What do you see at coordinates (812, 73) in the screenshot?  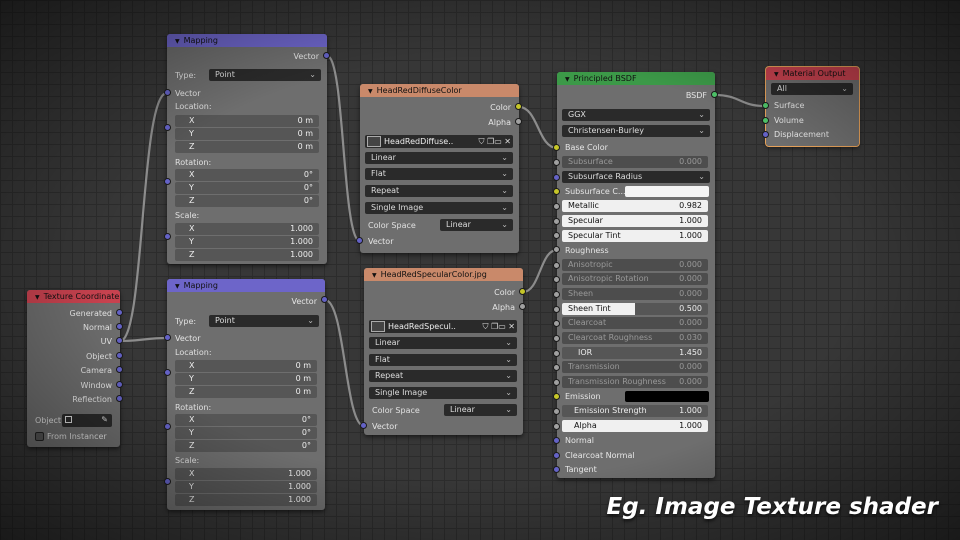 I see `node-header: ▼ Material Output` at bounding box center [812, 73].